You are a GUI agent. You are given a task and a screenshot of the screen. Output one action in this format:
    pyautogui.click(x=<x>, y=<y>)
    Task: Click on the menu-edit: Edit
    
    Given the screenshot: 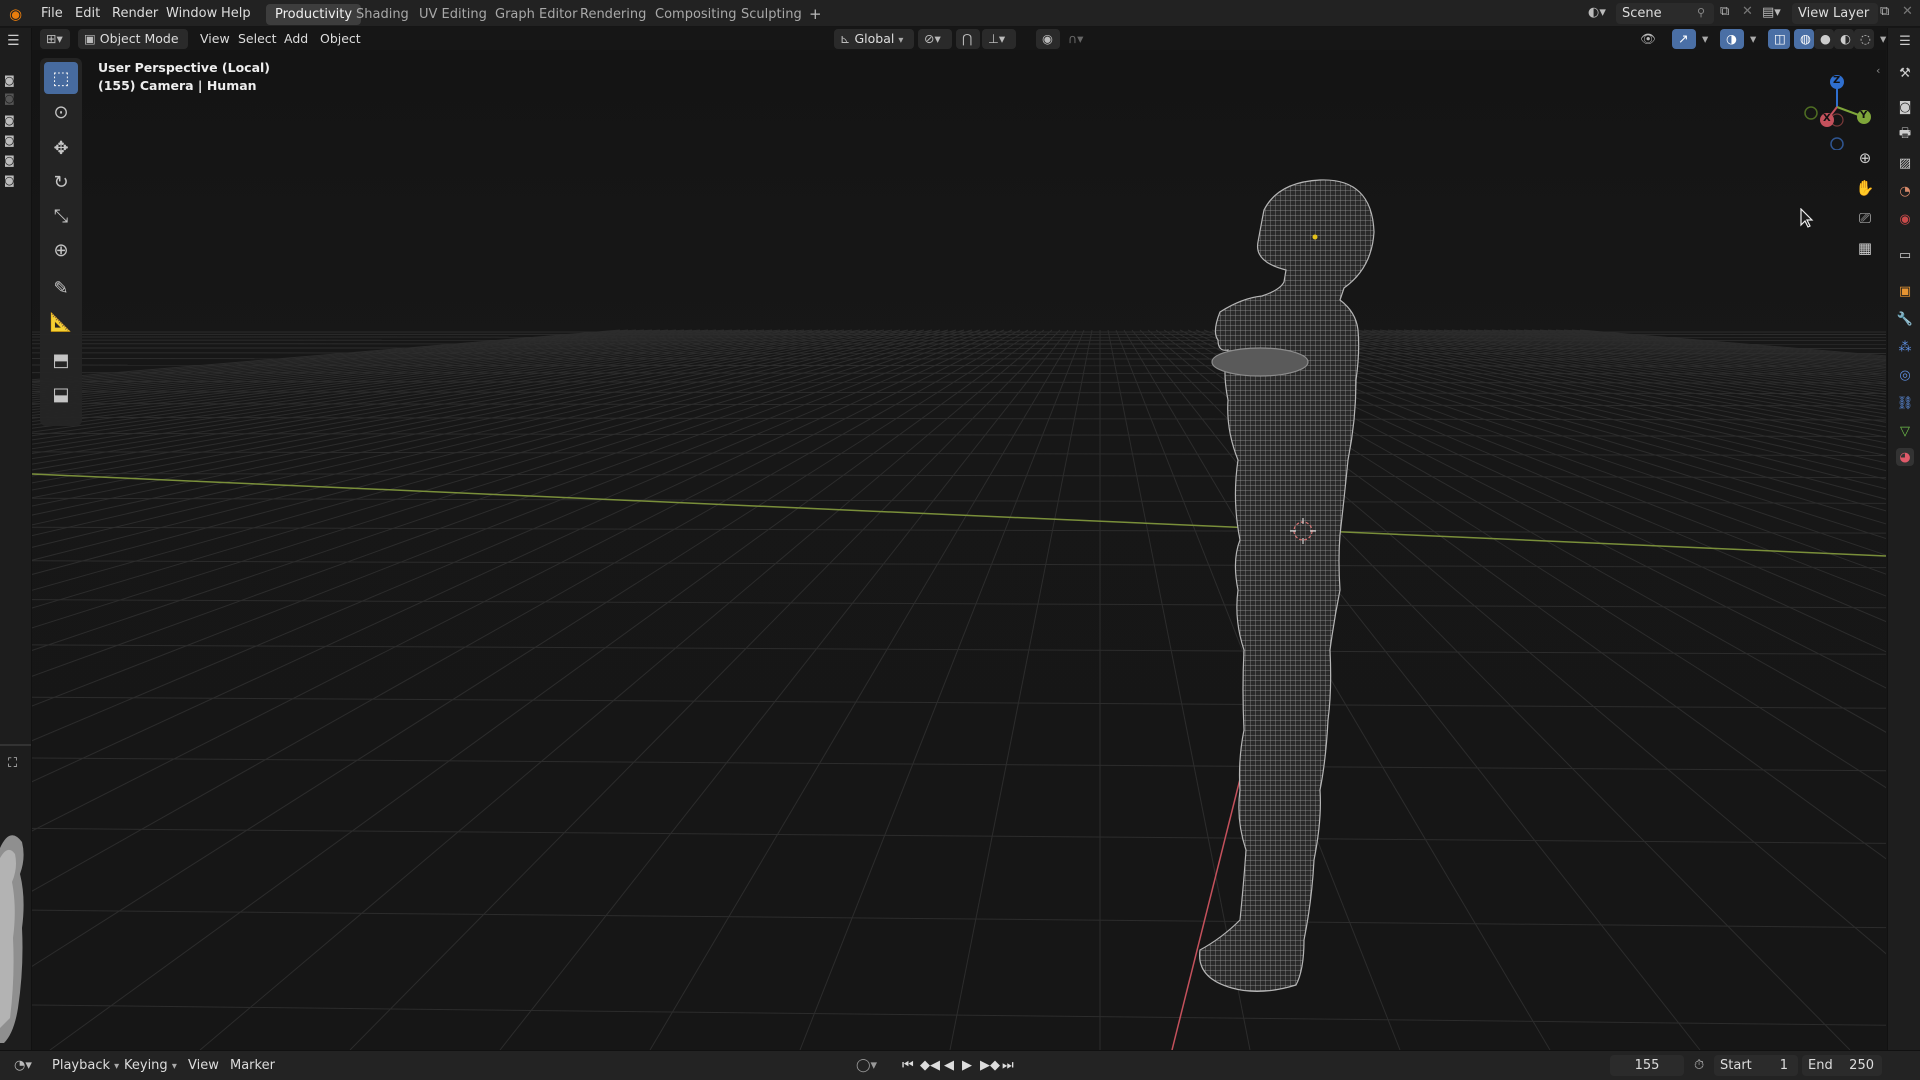 What is the action you would take?
    pyautogui.click(x=87, y=14)
    